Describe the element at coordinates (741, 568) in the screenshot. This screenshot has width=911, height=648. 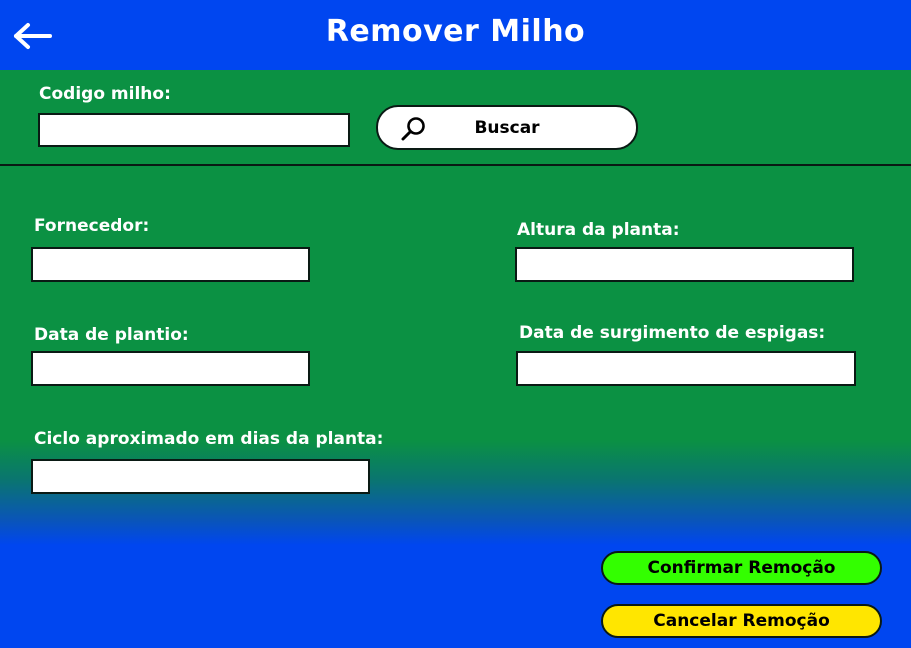
I see `confirm-removal-button: Confirmar Remoção` at that location.